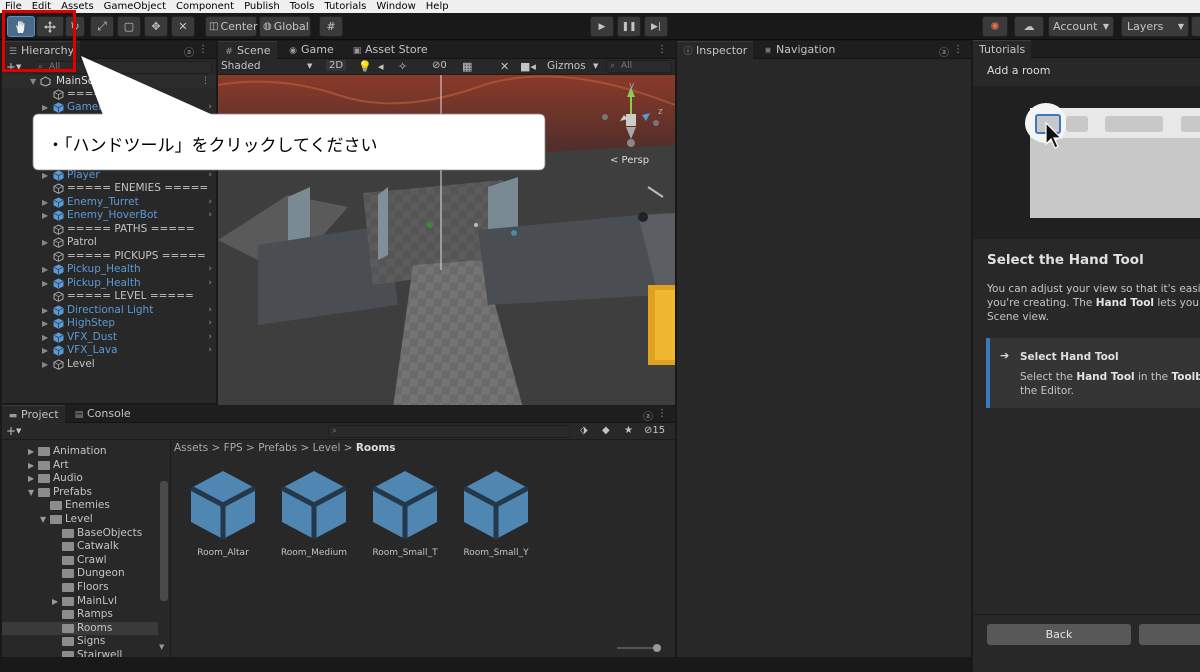 This screenshot has width=1200, height=672. What do you see at coordinates (80, 601) in the screenshot?
I see `folder-row: ▶ MainLvl` at bounding box center [80, 601].